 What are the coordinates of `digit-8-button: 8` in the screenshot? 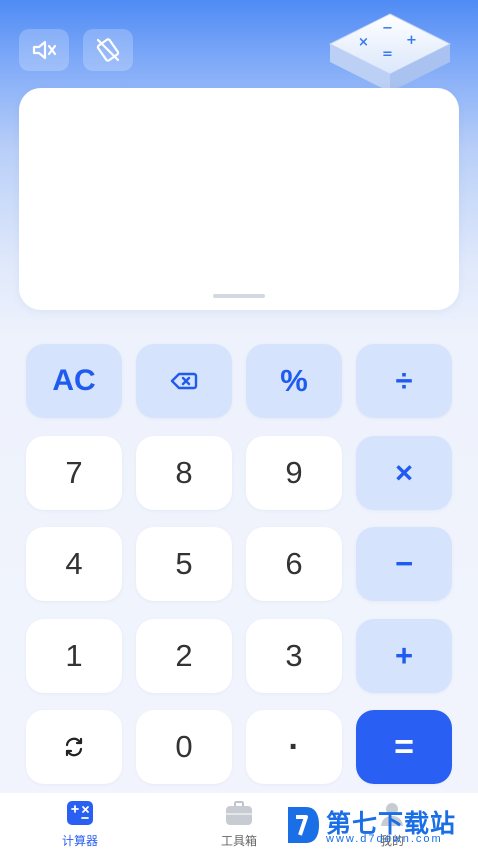 It's located at (184, 473).